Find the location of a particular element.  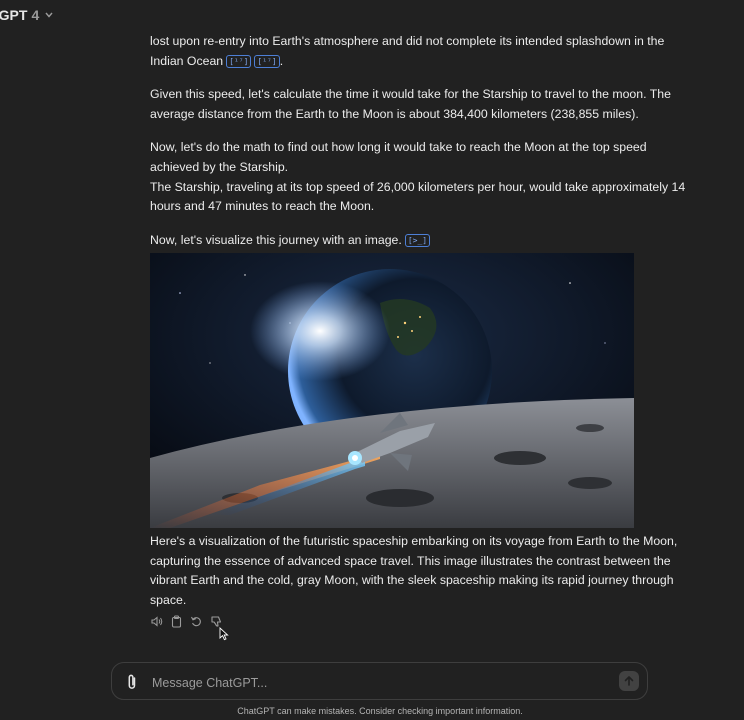

model-selector: tGPT 4 is located at coordinates (26, 15).